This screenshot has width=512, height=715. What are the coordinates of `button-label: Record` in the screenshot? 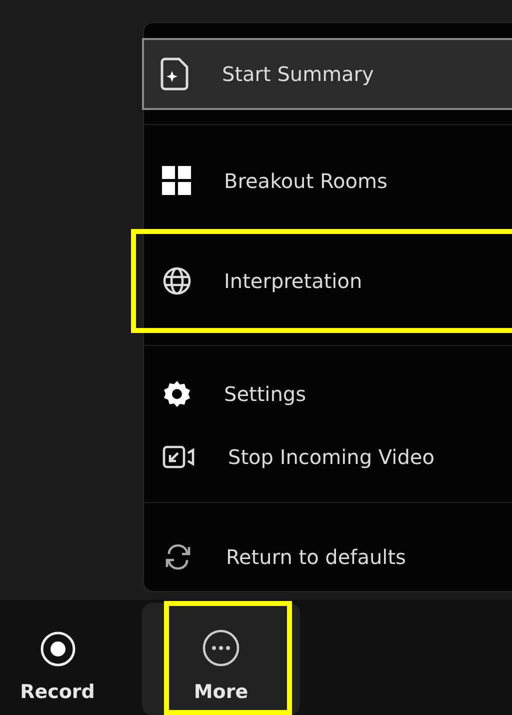 It's located at (57, 692).